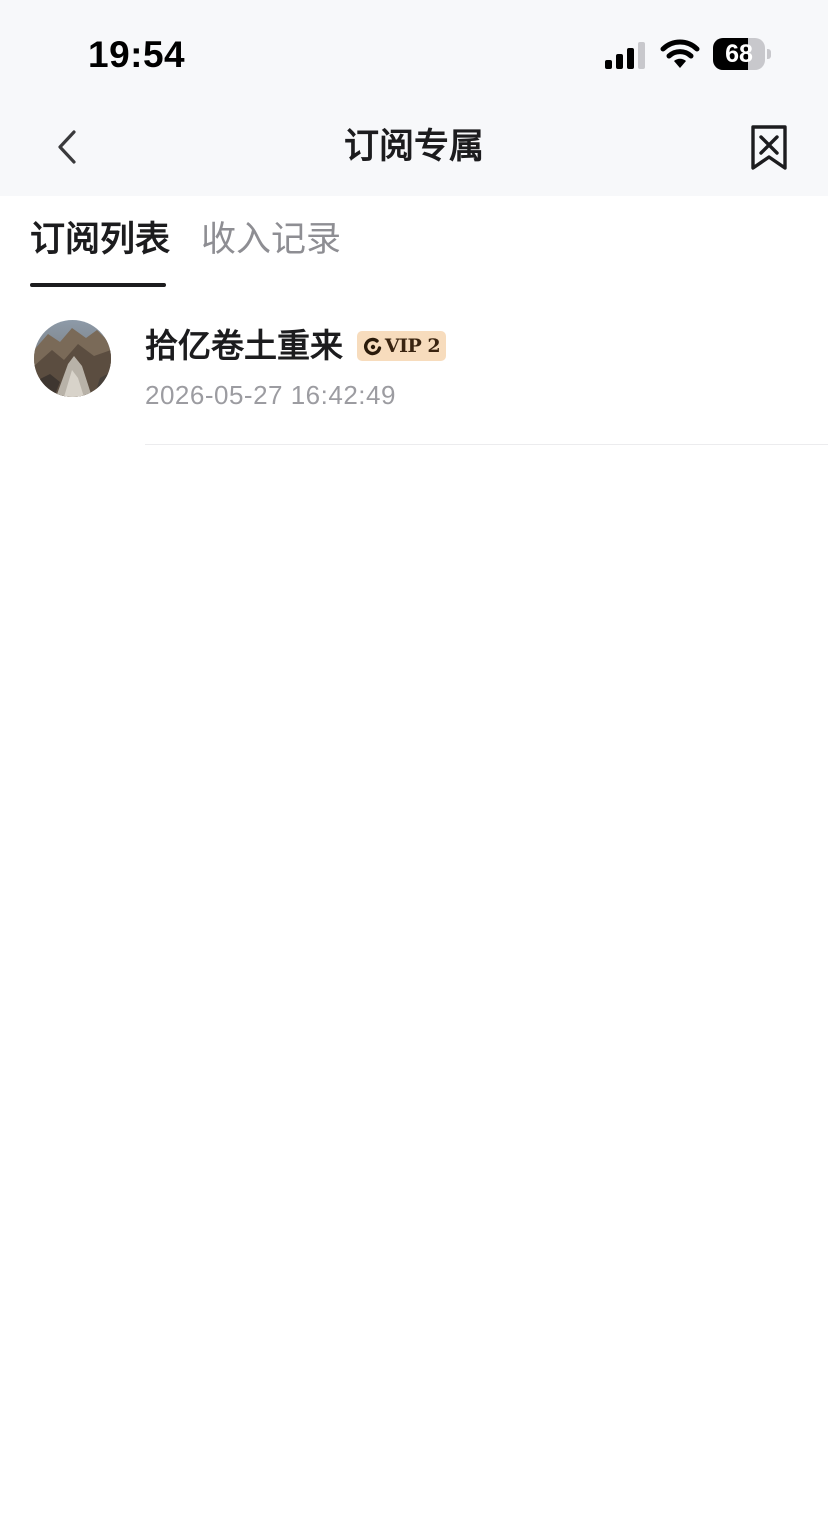 Image resolution: width=828 pixels, height=1519 pixels. I want to click on battery-level-text: 68, so click(739, 54).